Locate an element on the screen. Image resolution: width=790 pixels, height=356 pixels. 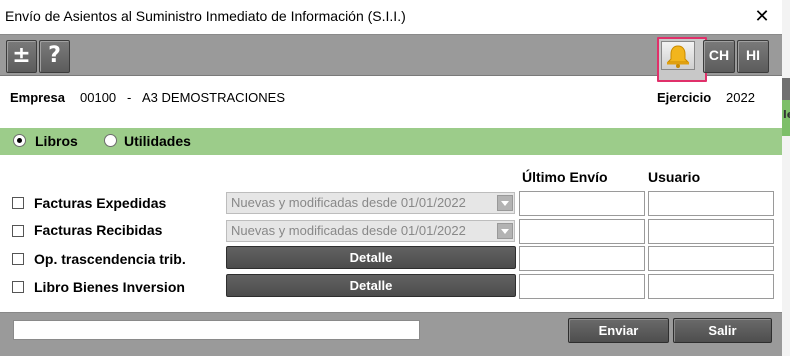
expand-collapse-button: ± is located at coordinates (21, 56).